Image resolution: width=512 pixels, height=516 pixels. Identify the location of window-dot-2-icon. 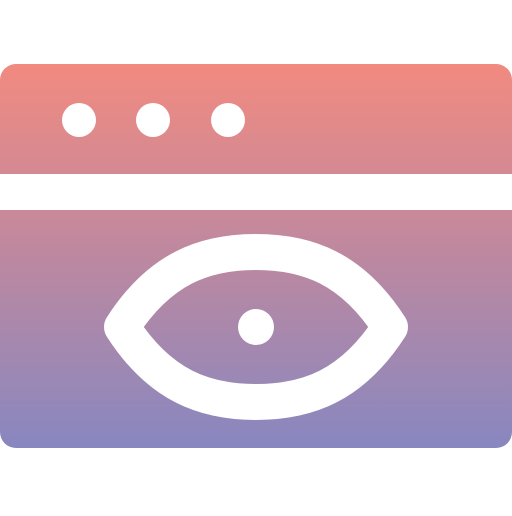
(153, 120).